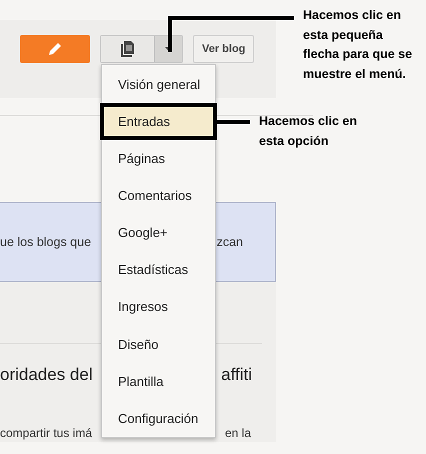  Describe the element at coordinates (223, 49) in the screenshot. I see `view-blog-button: Ver blog` at that location.